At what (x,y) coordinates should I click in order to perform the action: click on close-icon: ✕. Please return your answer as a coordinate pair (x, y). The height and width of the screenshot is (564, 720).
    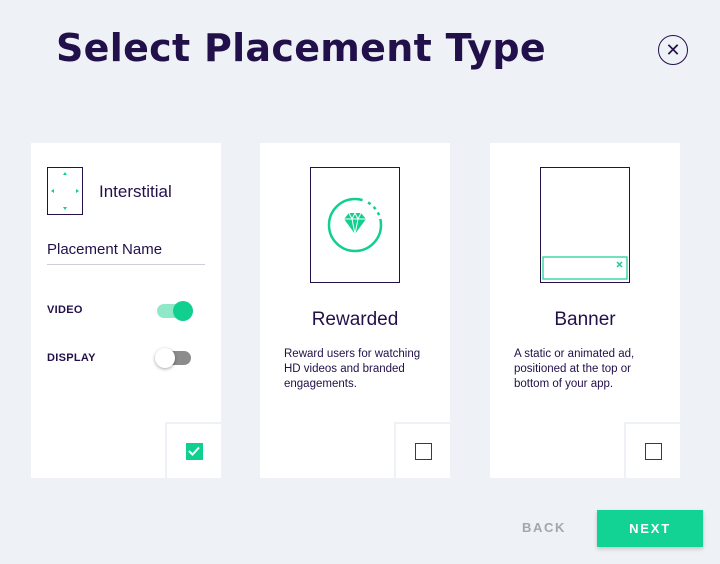
    Looking at the image, I should click on (673, 50).